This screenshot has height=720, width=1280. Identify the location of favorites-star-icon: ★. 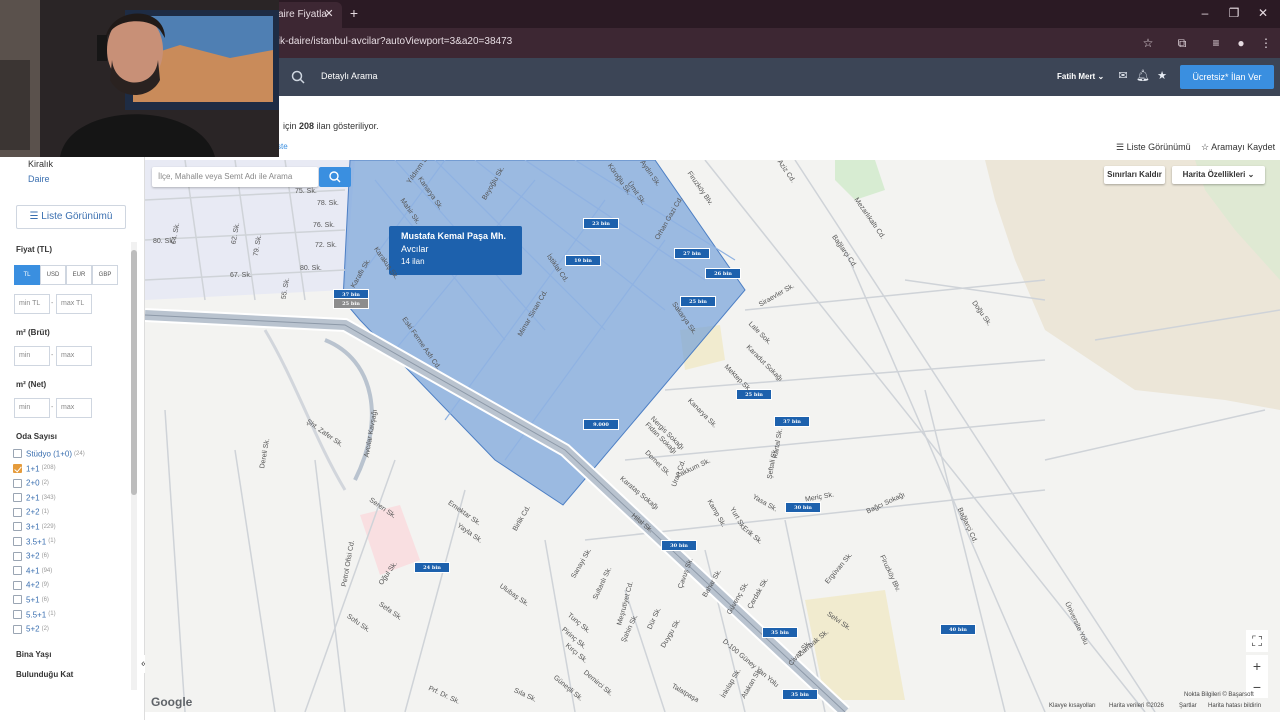
(1162, 76).